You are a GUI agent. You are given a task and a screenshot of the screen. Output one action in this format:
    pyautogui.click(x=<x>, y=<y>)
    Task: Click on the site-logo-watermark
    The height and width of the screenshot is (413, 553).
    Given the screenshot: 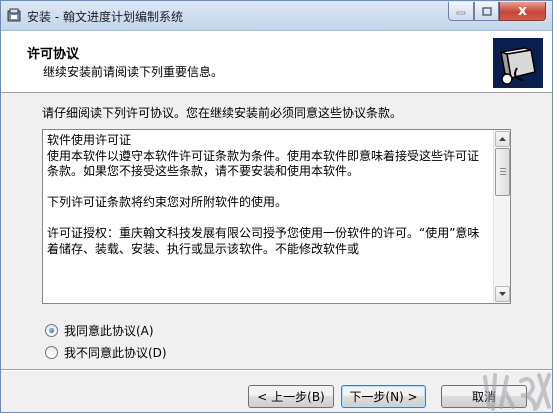 What is the action you would take?
    pyautogui.click(x=517, y=392)
    